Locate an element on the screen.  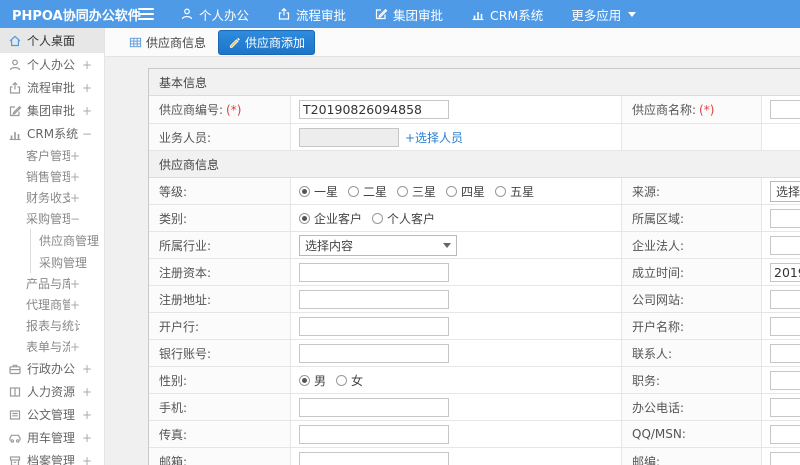
app-brand: PHPOA协同办公软件 is located at coordinates (76, 16).